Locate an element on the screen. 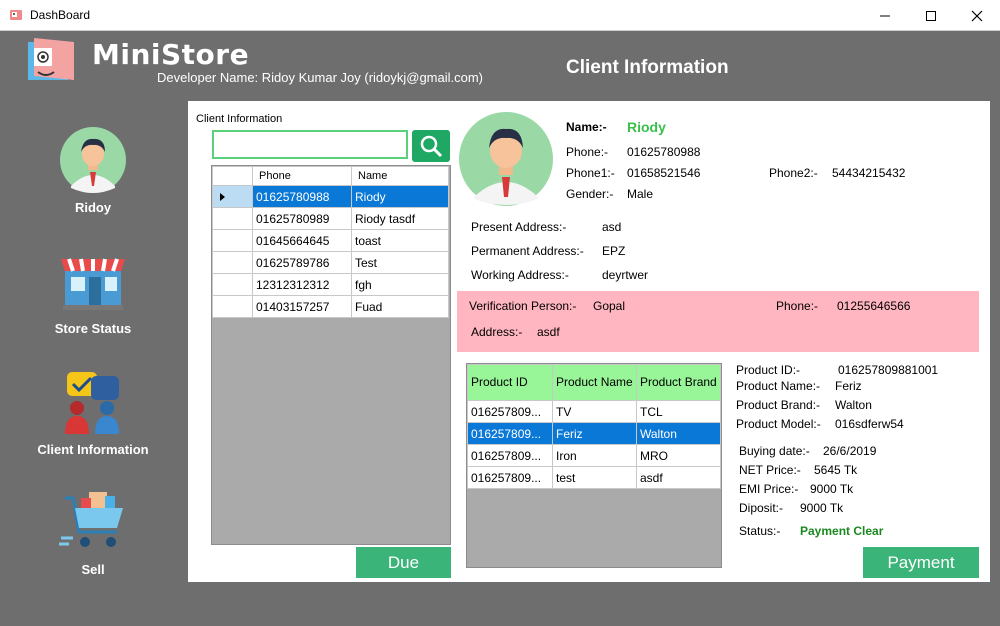 The width and height of the screenshot is (1000, 626). client-name-value: Riody is located at coordinates (646, 127).